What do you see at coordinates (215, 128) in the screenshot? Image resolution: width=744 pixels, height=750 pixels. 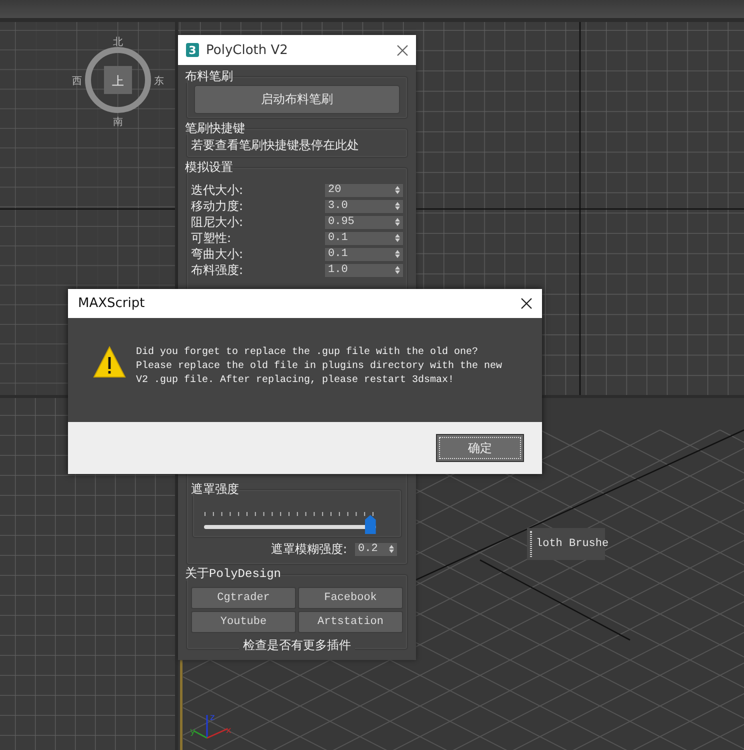 I see `group-title: 笔刷快捷键` at bounding box center [215, 128].